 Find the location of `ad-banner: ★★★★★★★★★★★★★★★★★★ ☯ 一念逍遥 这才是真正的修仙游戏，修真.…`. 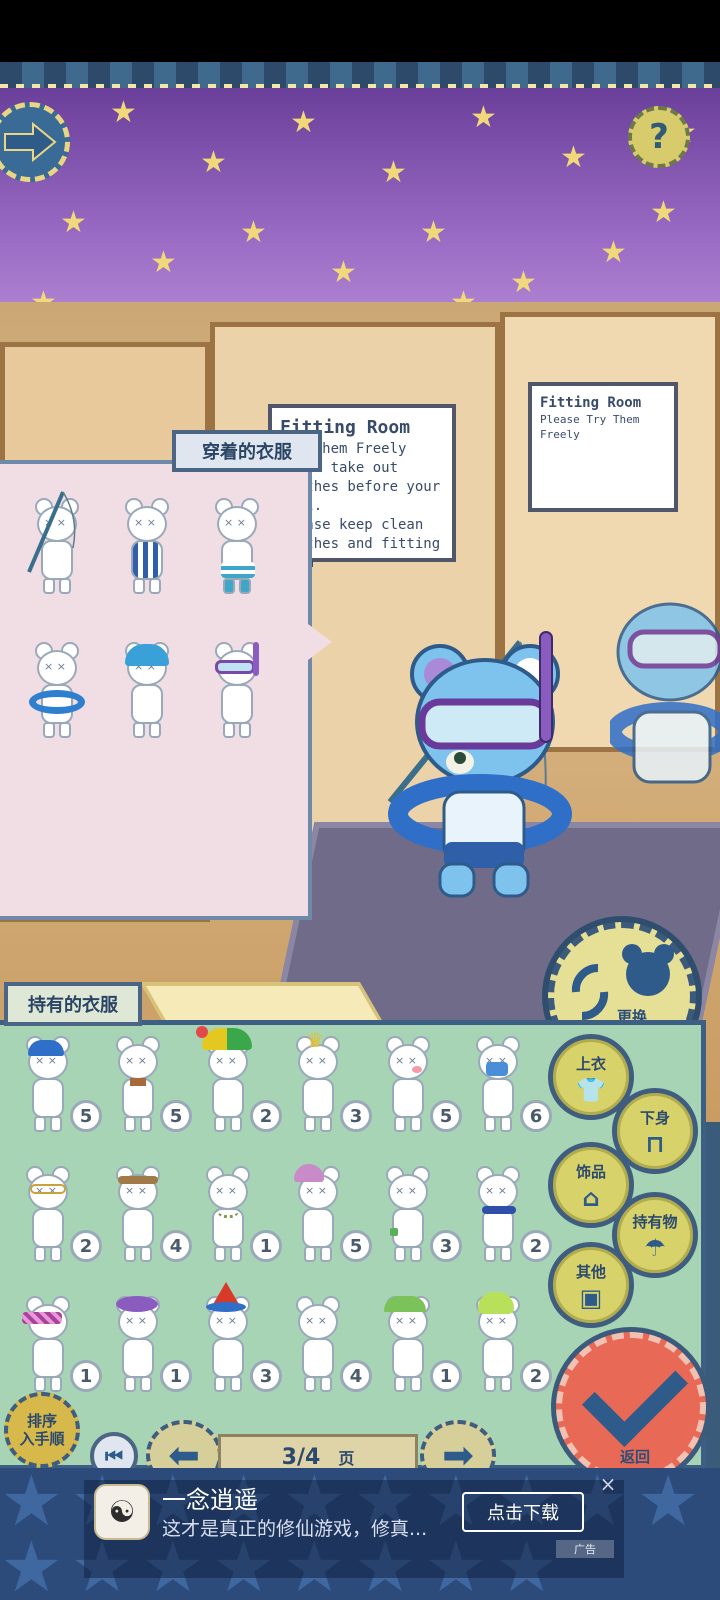

ad-banner: ★★★★★★★★★★★★★★★★★★ ☯ 一念逍遥 这才是真正的修仙游戏，修真.… is located at coordinates (360, 1534).